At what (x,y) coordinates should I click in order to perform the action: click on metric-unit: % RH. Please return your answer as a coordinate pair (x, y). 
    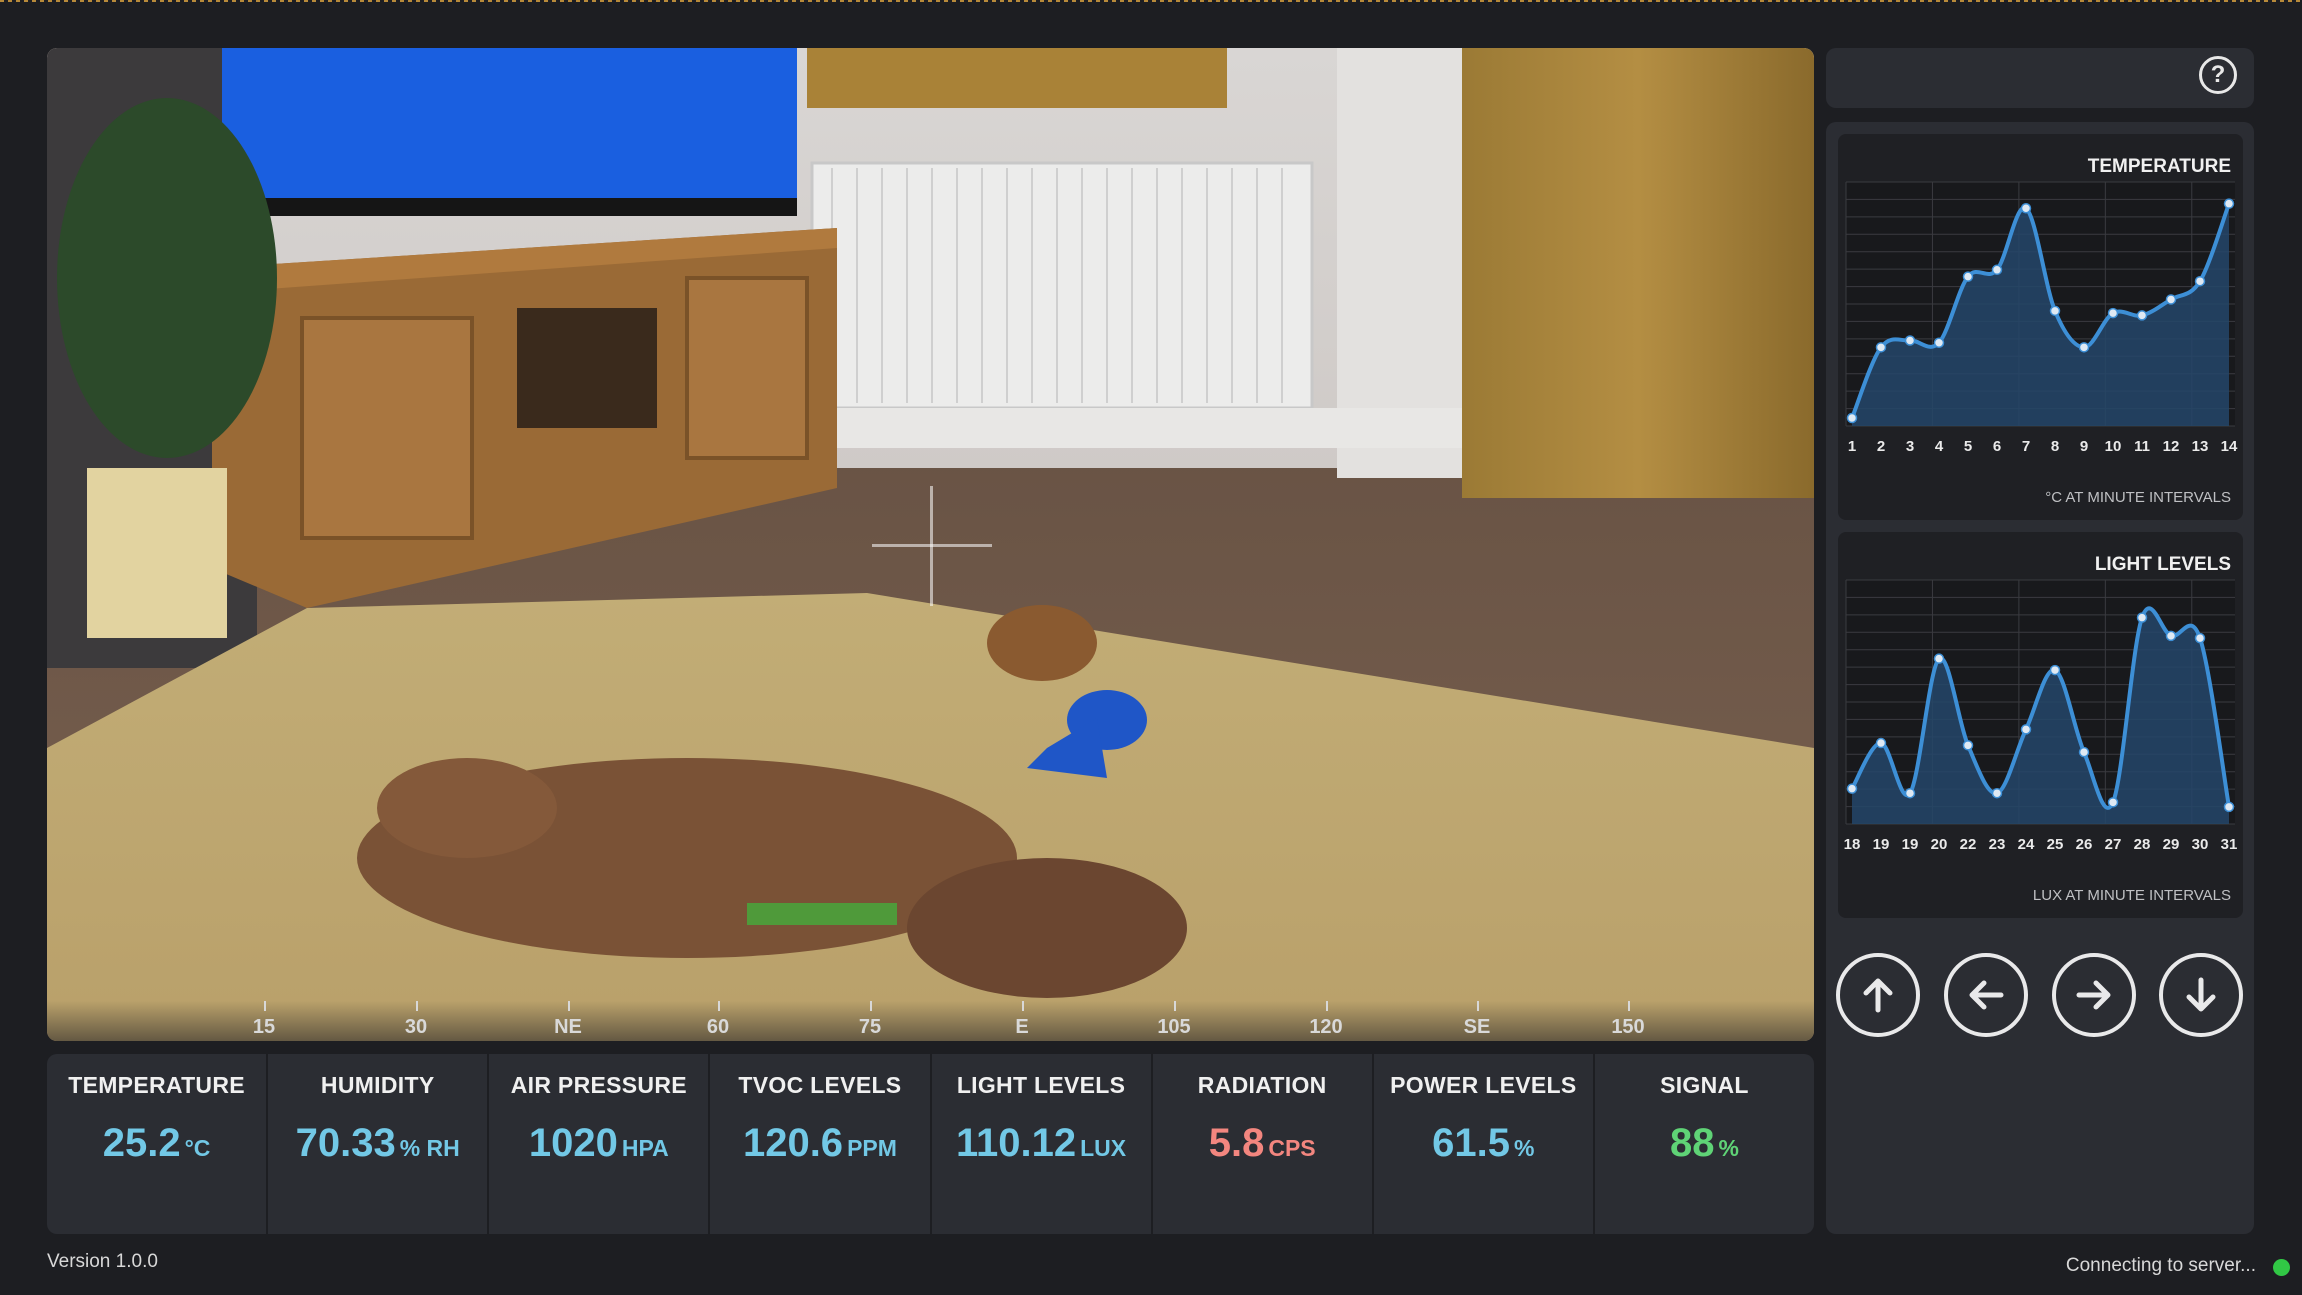
    Looking at the image, I should click on (429, 1148).